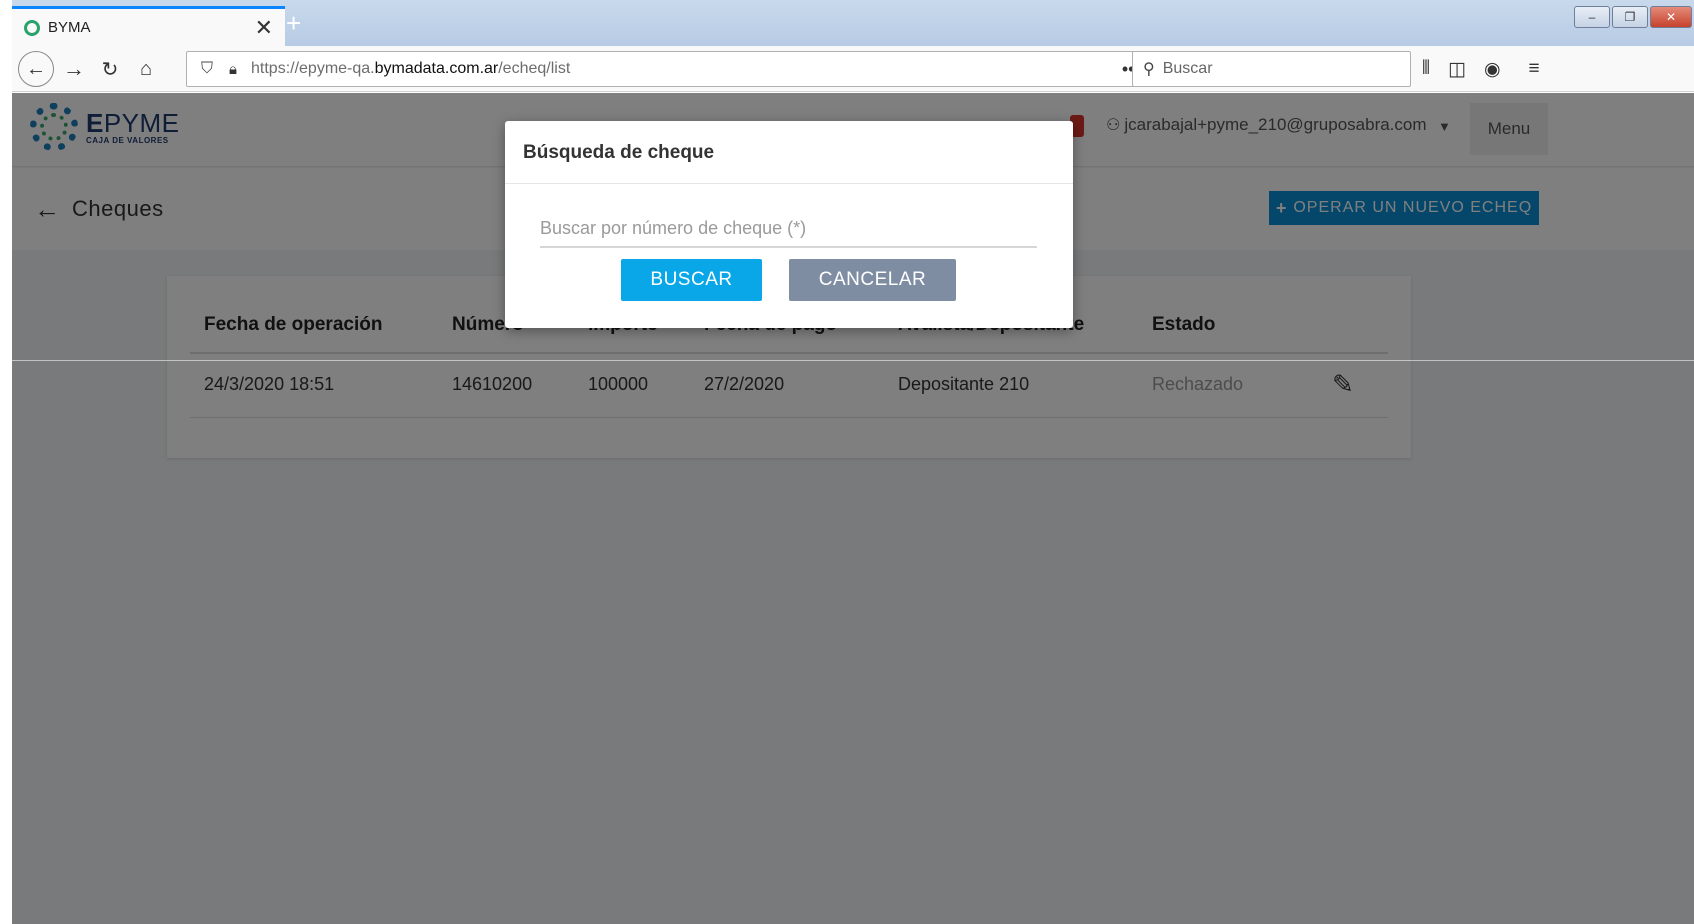 This screenshot has height=924, width=1694. I want to click on tracking-shield-icon: ⛉, so click(207, 69).